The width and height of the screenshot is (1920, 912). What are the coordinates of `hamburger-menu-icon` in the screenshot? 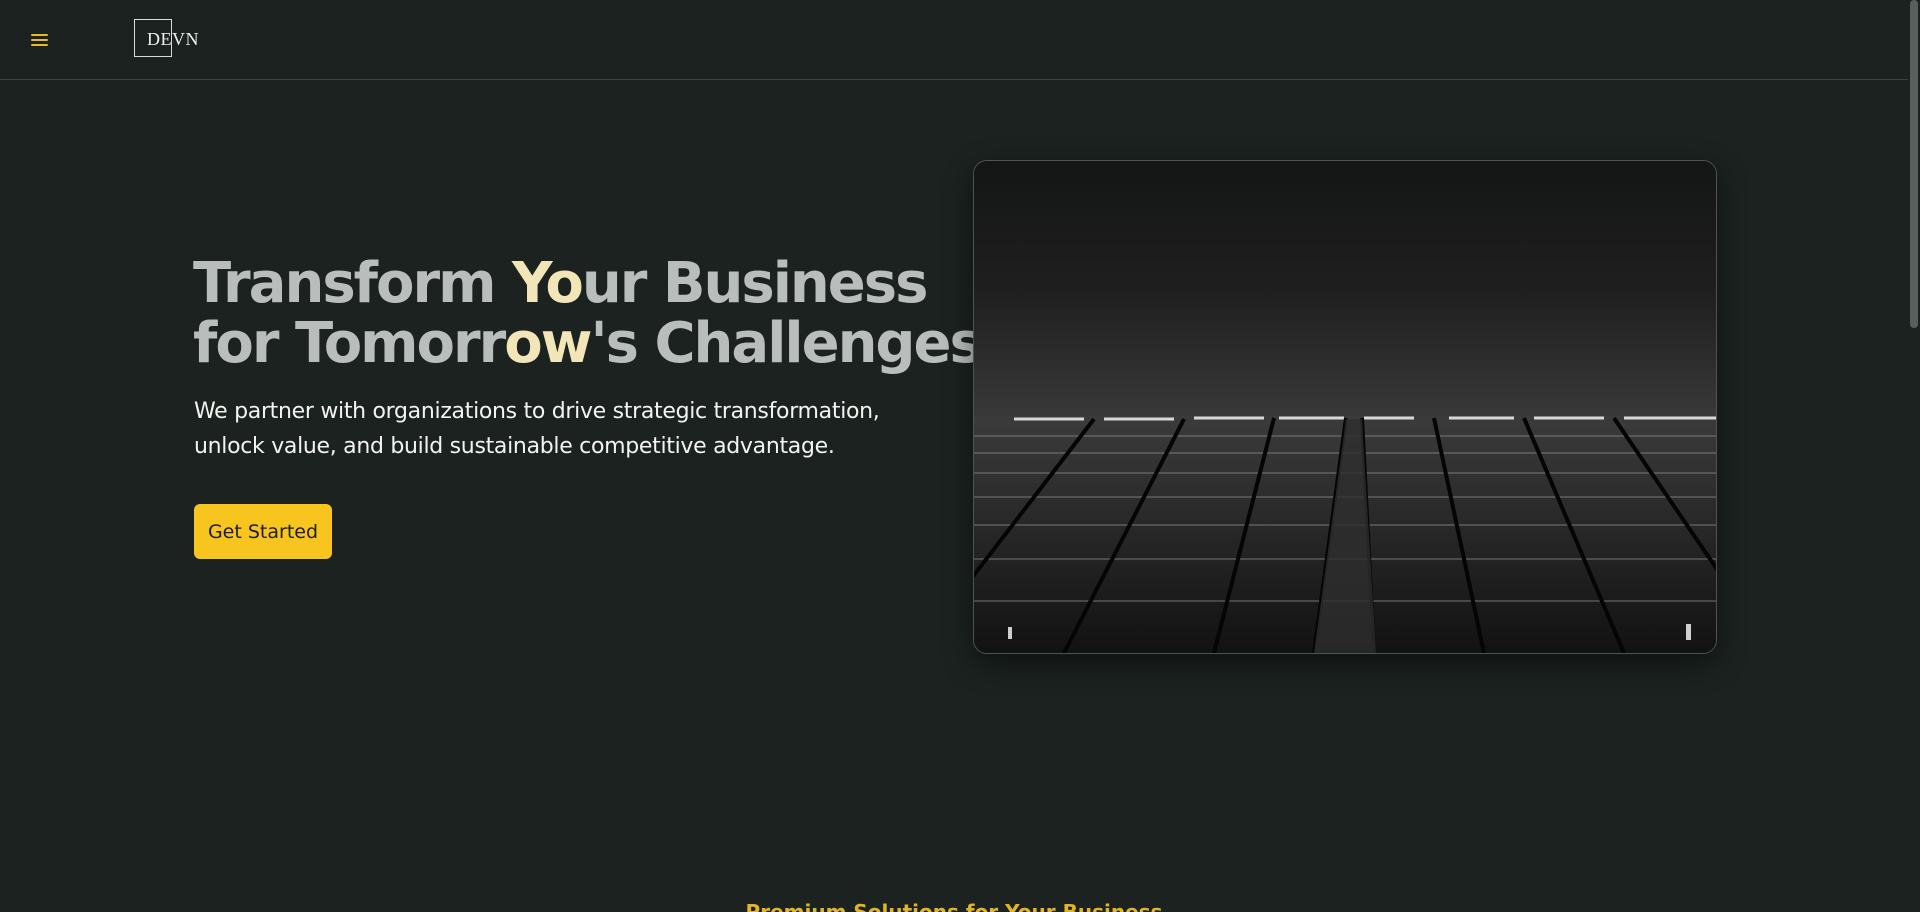 It's located at (40, 40).